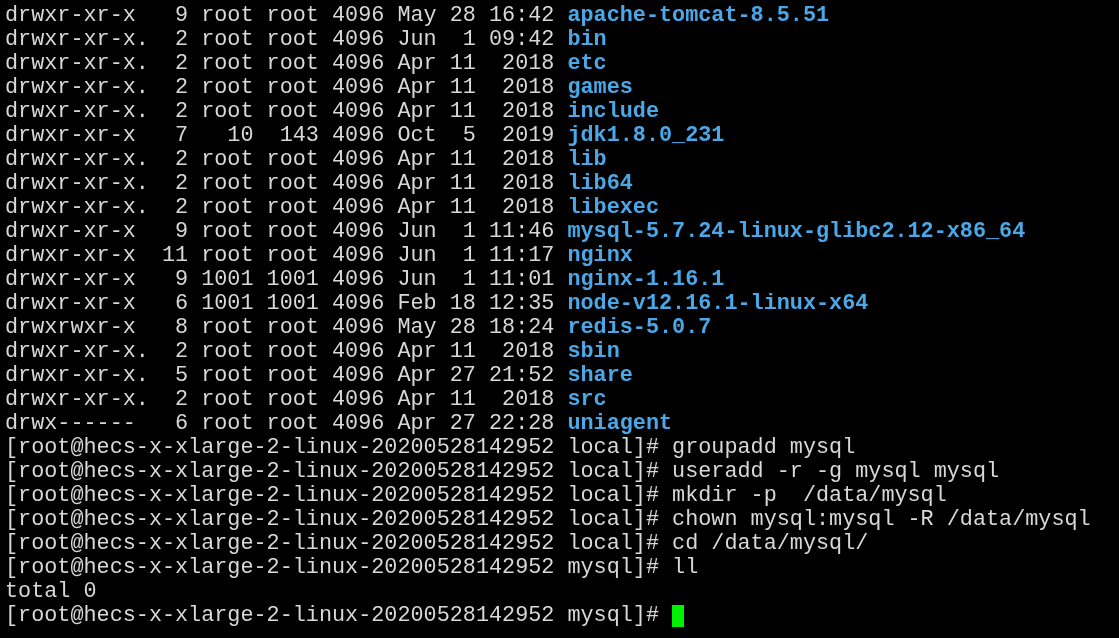  Describe the element at coordinates (280, 232) in the screenshot. I see `file-attributes: drwxr-xr-x 9 root root 4096 Jun 1 11:46` at that location.